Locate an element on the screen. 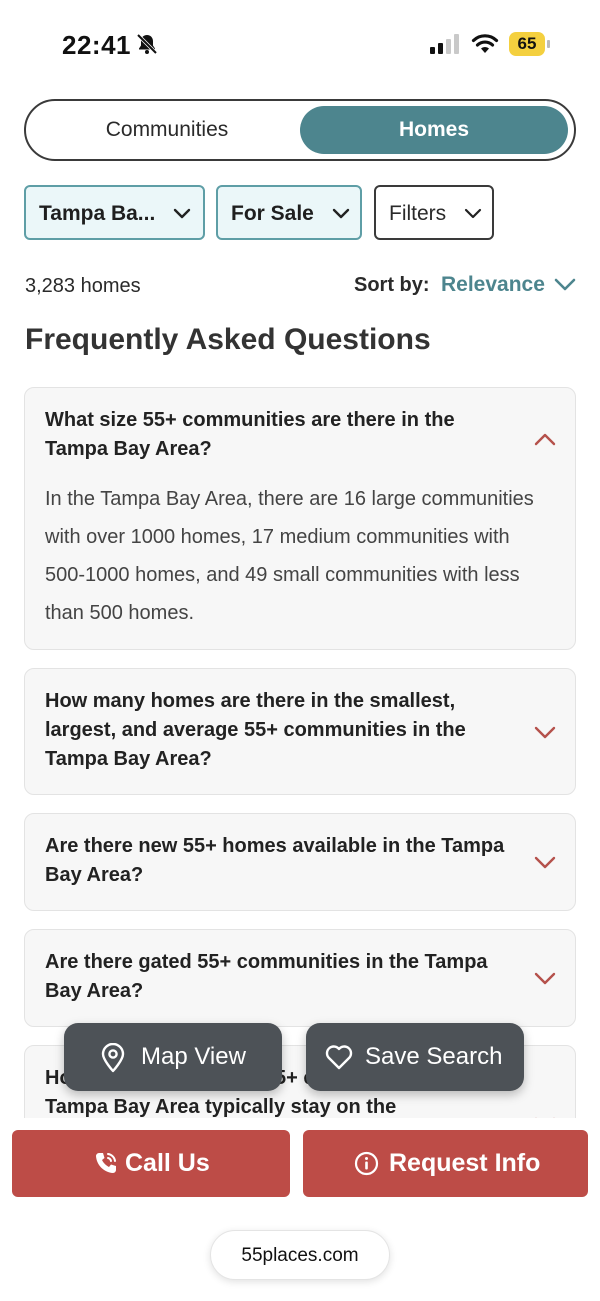 The image size is (600, 1301). filters-dropdown: Filters is located at coordinates (434, 212).